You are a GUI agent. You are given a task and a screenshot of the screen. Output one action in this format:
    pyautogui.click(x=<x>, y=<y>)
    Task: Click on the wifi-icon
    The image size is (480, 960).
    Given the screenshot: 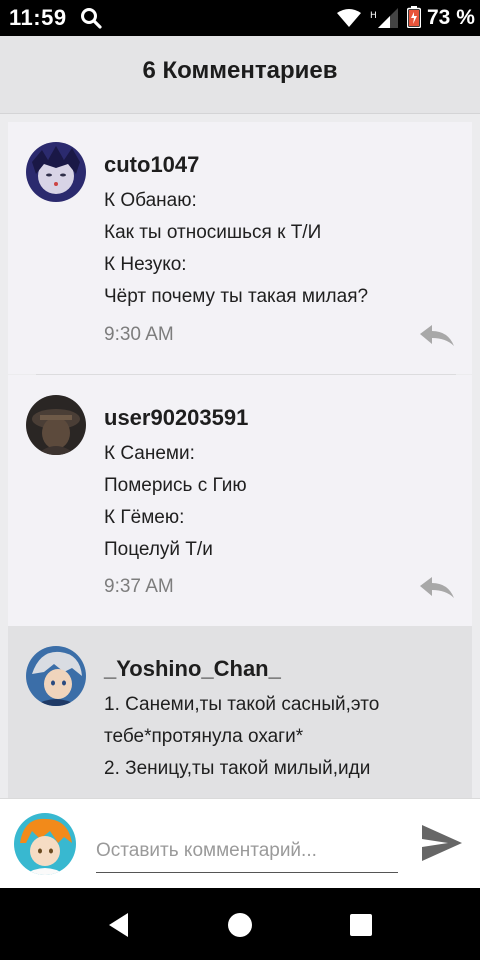 What is the action you would take?
    pyautogui.click(x=349, y=20)
    